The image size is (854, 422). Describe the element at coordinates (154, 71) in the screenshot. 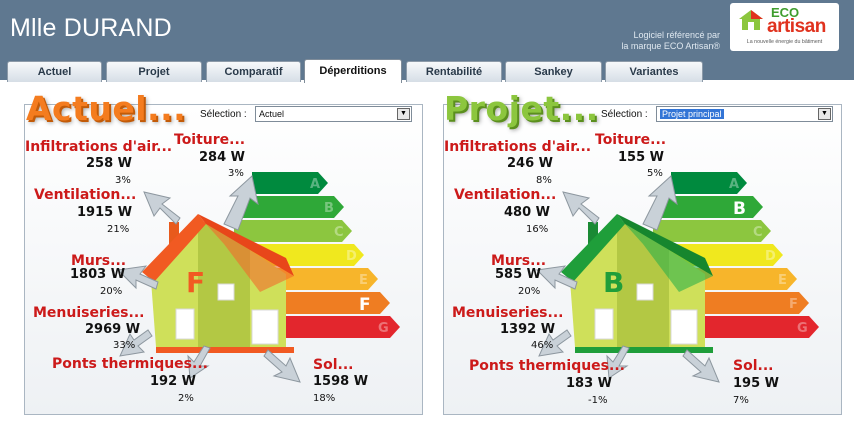

I see `tab-projet: Projet` at that location.